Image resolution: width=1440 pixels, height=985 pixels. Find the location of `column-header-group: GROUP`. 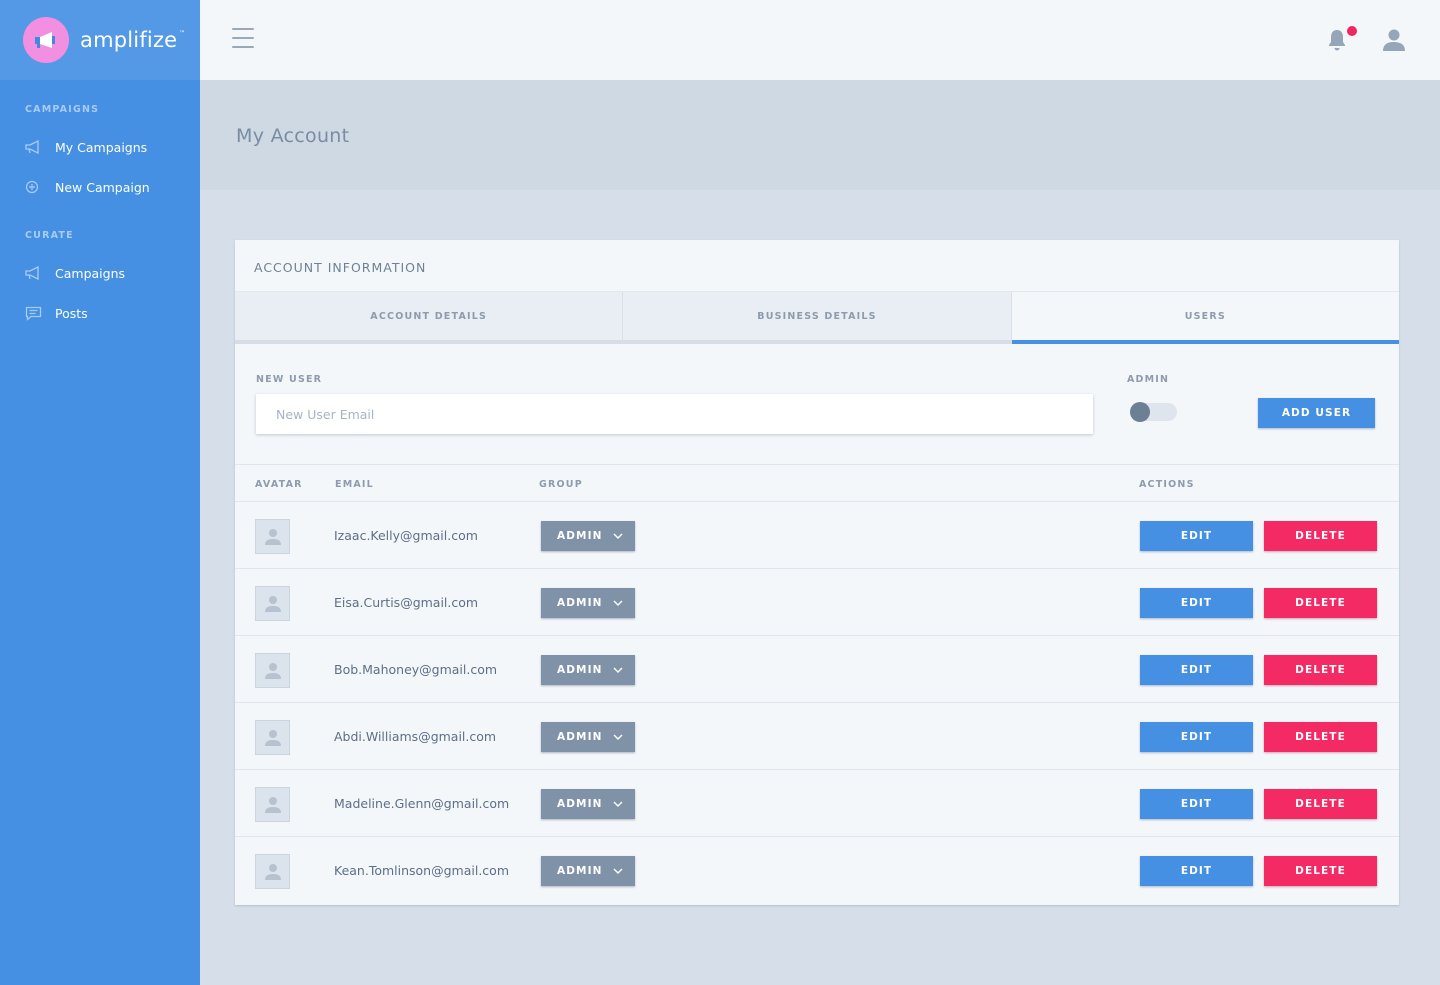

column-header-group: GROUP is located at coordinates (561, 484).